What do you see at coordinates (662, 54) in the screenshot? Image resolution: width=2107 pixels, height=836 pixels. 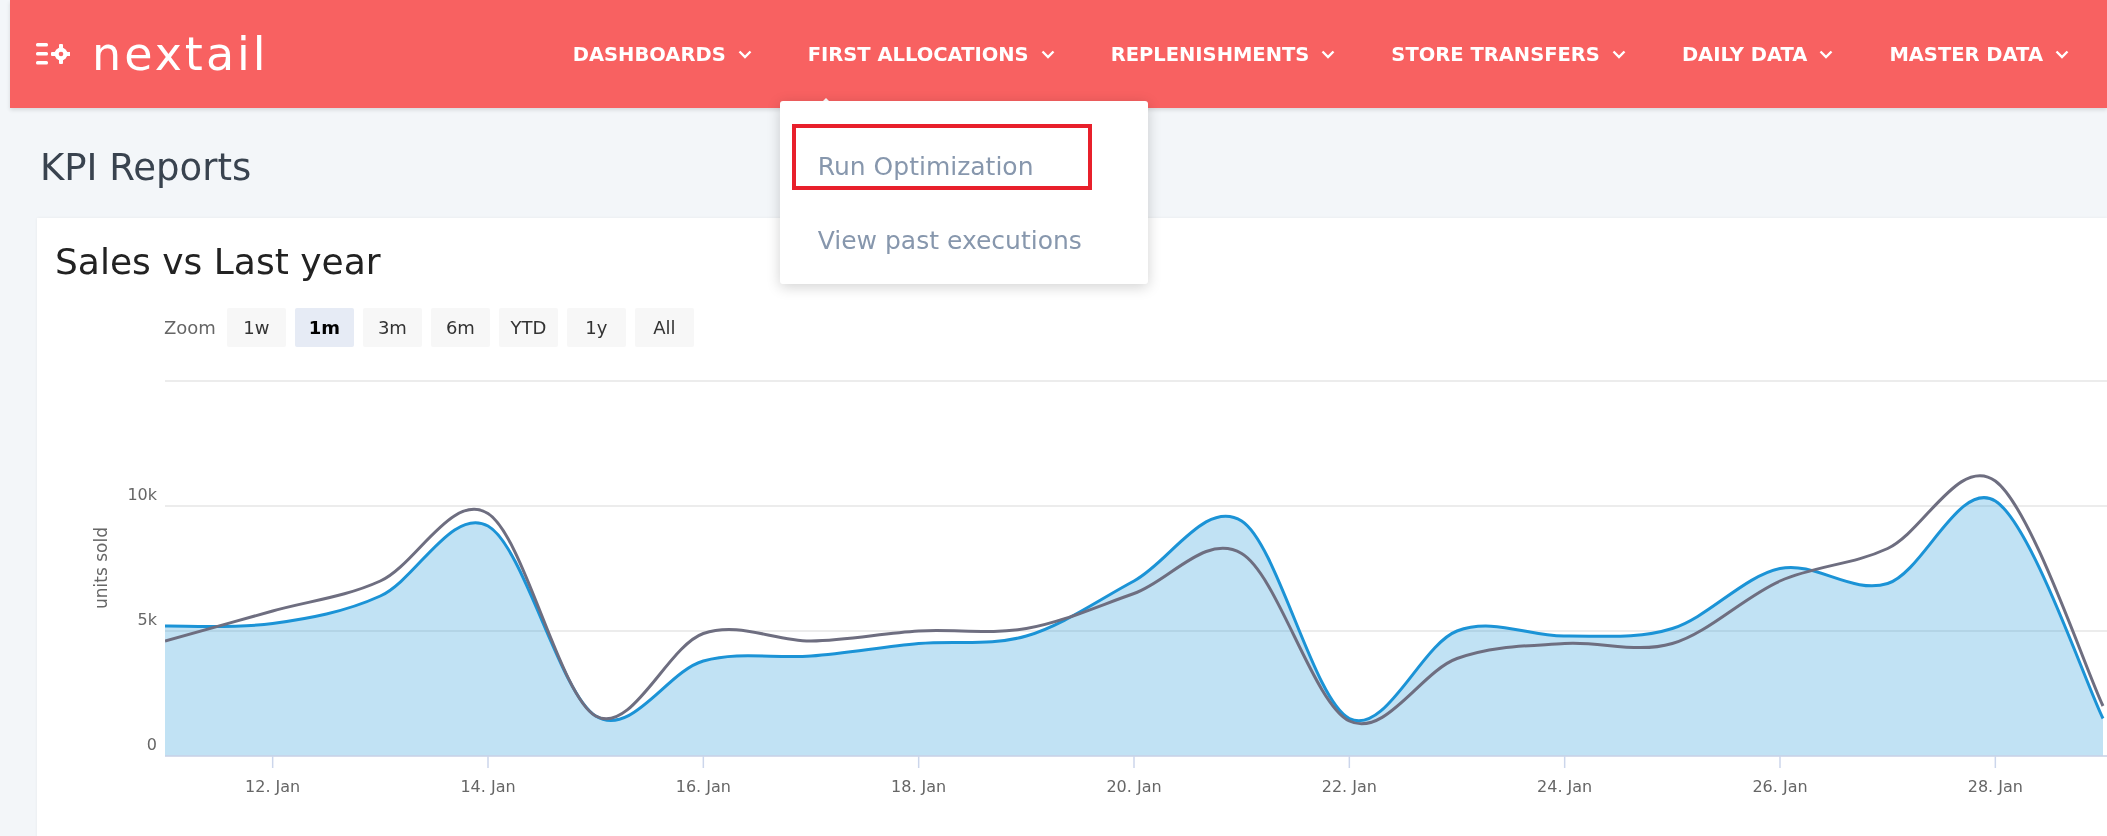 I see `nav-menu-item: DASHBOARDS` at bounding box center [662, 54].